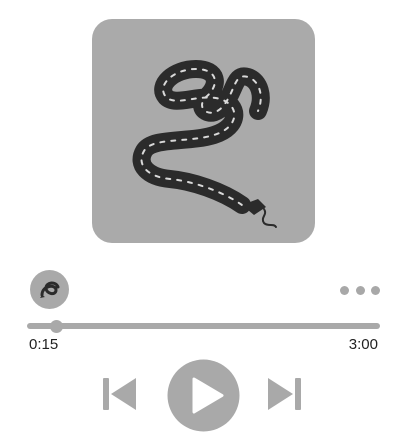 Image resolution: width=412 pixels, height=441 pixels. I want to click on progress-track, so click(203, 326).